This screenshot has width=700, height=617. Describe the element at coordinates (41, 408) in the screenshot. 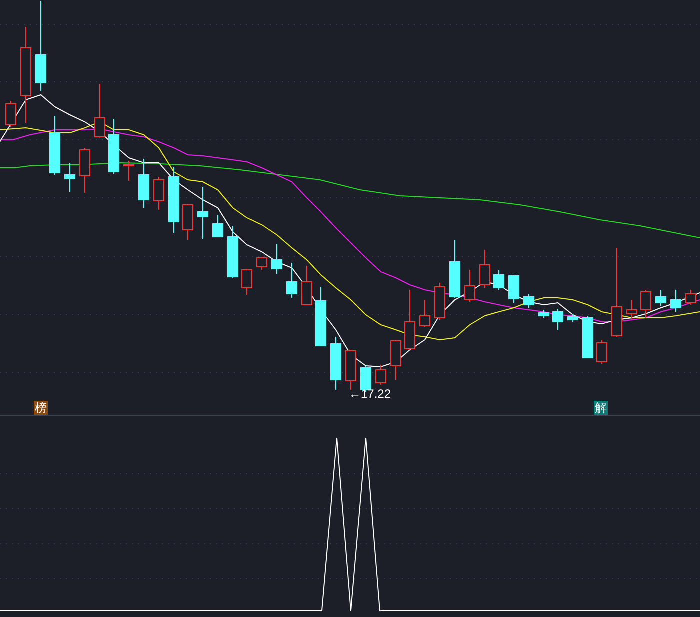

I see `signal-tag: 榜` at that location.